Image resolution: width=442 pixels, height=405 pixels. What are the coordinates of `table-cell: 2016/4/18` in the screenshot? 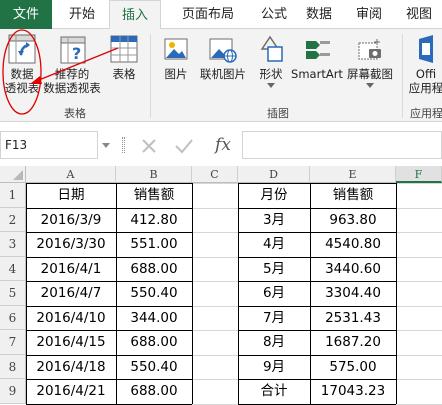 It's located at (71, 367).